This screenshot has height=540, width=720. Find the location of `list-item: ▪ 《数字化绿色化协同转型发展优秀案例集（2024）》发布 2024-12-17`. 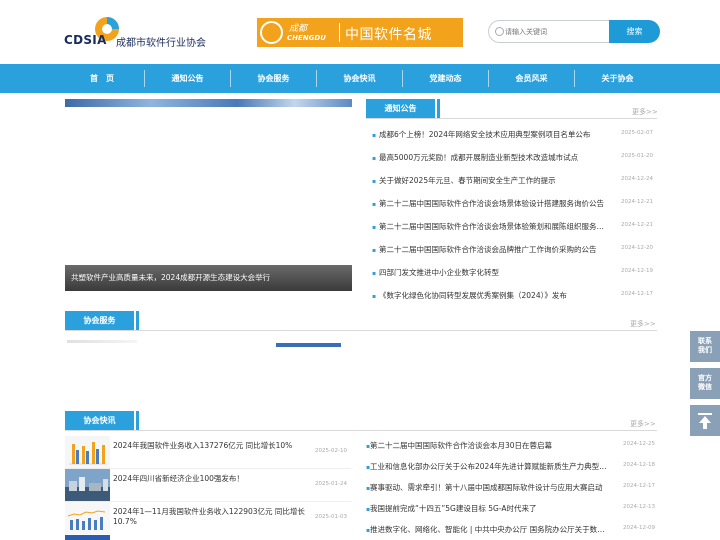

list-item: ▪ 《数字化绿色化协同转型发展优秀案例集（2024）》发布 2024-12-17 is located at coordinates (514, 297).